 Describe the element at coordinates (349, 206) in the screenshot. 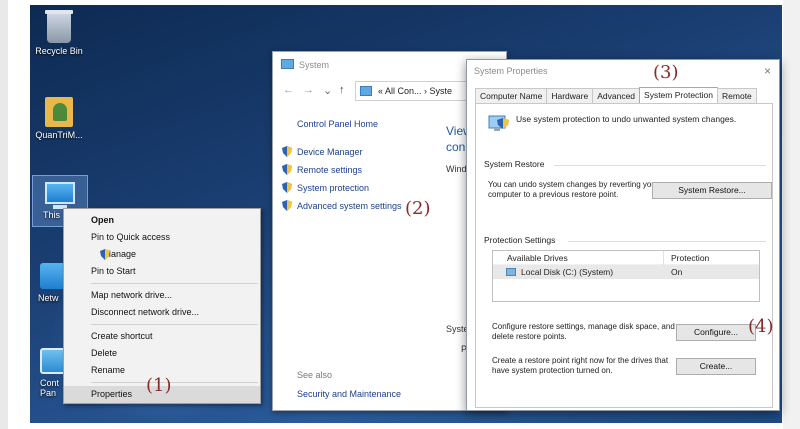

I see `link-label: Advanced system settings` at that location.